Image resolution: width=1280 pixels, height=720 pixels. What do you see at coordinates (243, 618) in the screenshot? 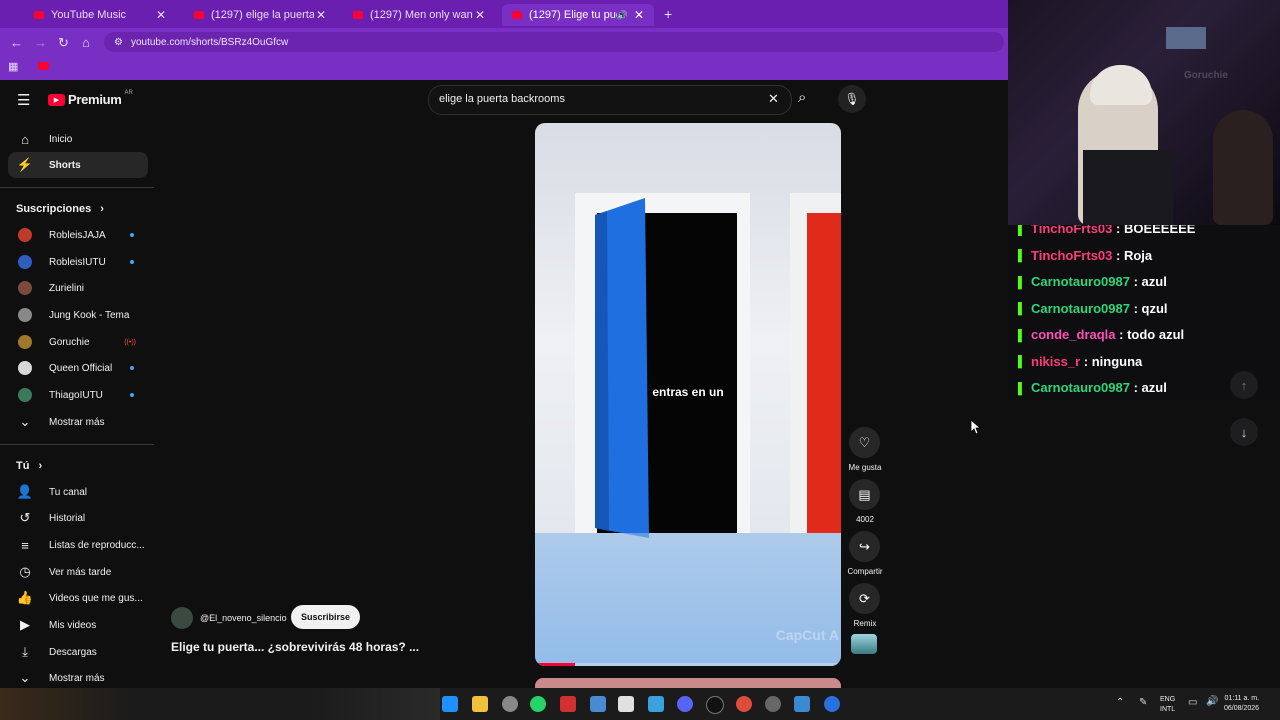
I see `channel-name: @El_noveno_silencio` at bounding box center [243, 618].